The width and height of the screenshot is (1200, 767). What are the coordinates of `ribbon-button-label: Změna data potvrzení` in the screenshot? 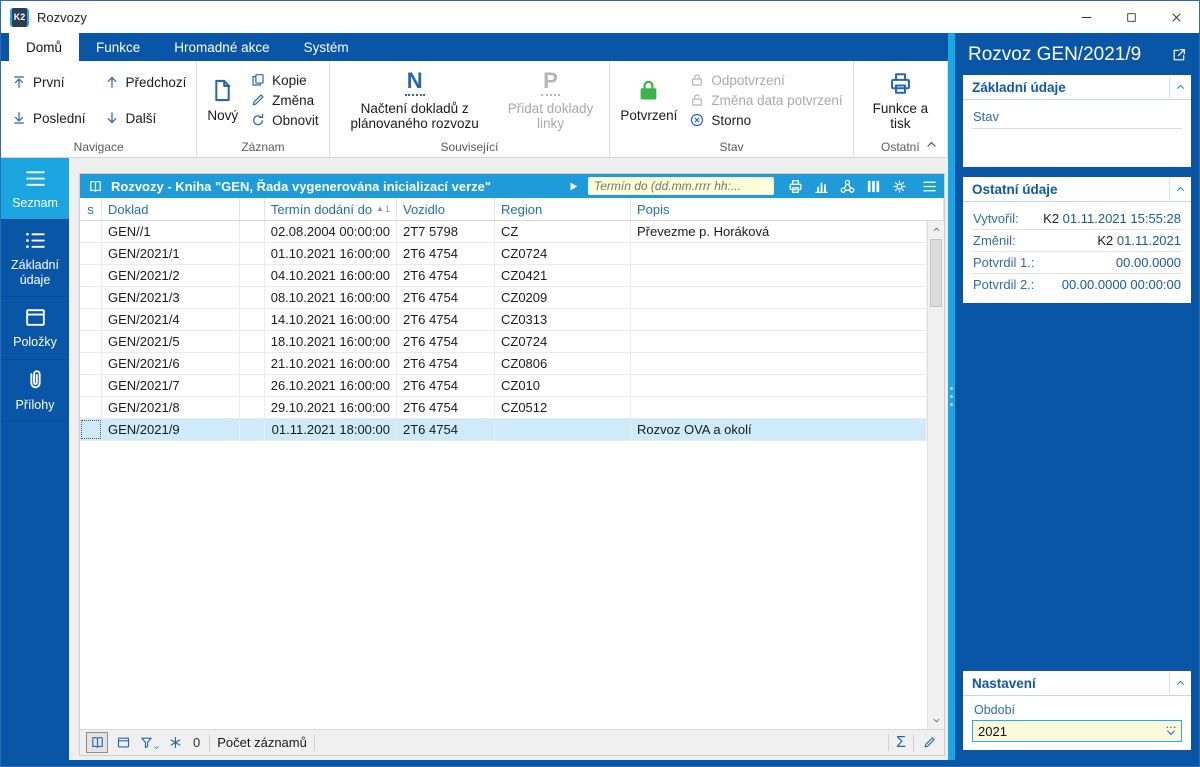 It's located at (777, 100).